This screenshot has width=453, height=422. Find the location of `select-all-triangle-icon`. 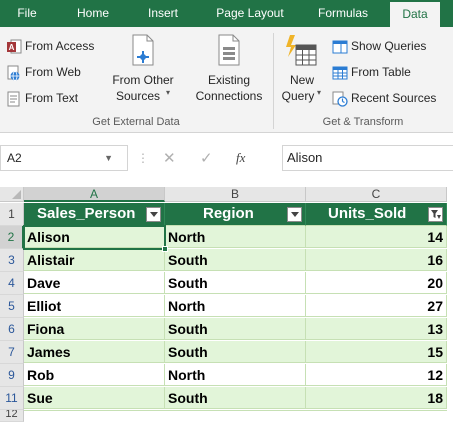

select-all-triangle-icon is located at coordinates (16, 194).